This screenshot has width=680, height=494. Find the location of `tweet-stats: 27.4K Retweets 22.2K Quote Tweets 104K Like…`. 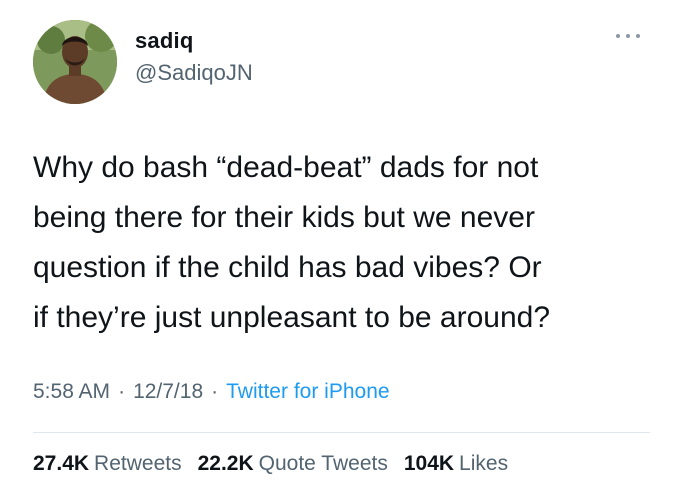

tweet-stats: 27.4K Retweets 22.2K Quote Tweets 104K Like… is located at coordinates (270, 464).